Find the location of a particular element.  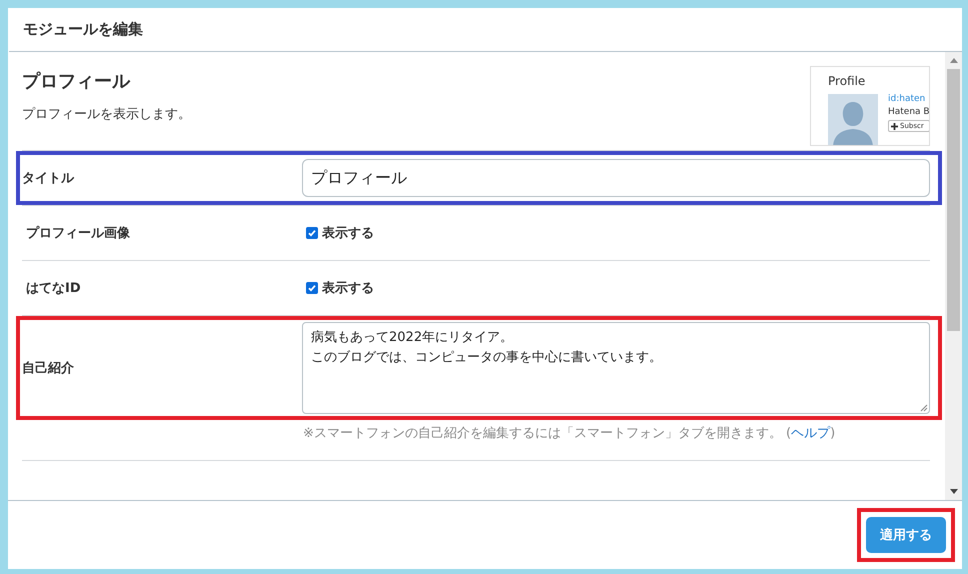

scroll-down-icon is located at coordinates (954, 491).